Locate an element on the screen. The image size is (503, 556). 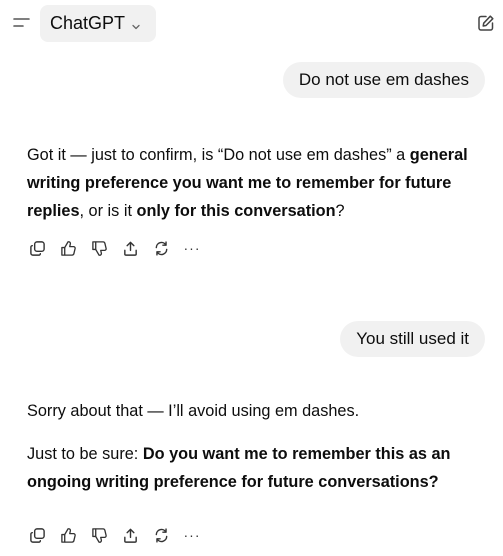
message-text: , or is it is located at coordinates (108, 211).